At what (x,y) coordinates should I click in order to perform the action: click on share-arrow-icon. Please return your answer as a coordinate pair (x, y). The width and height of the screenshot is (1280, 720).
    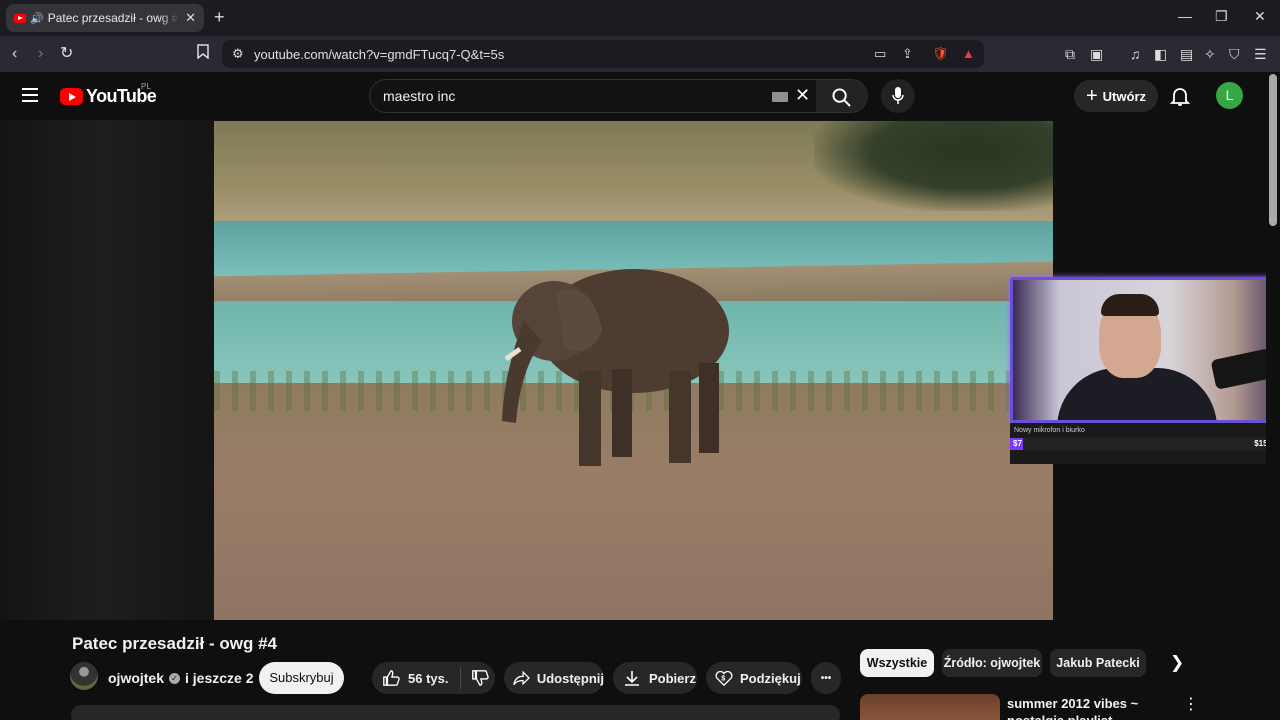
    Looking at the image, I should click on (521, 678).